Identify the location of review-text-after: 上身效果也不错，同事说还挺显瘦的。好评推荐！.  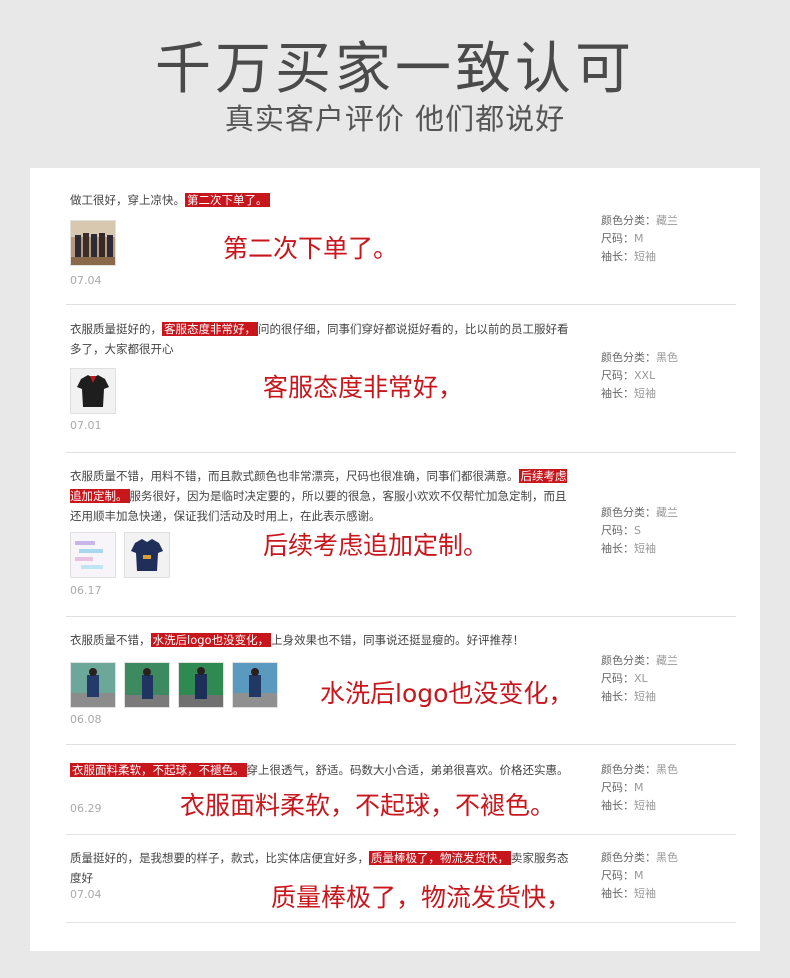
(398, 640).